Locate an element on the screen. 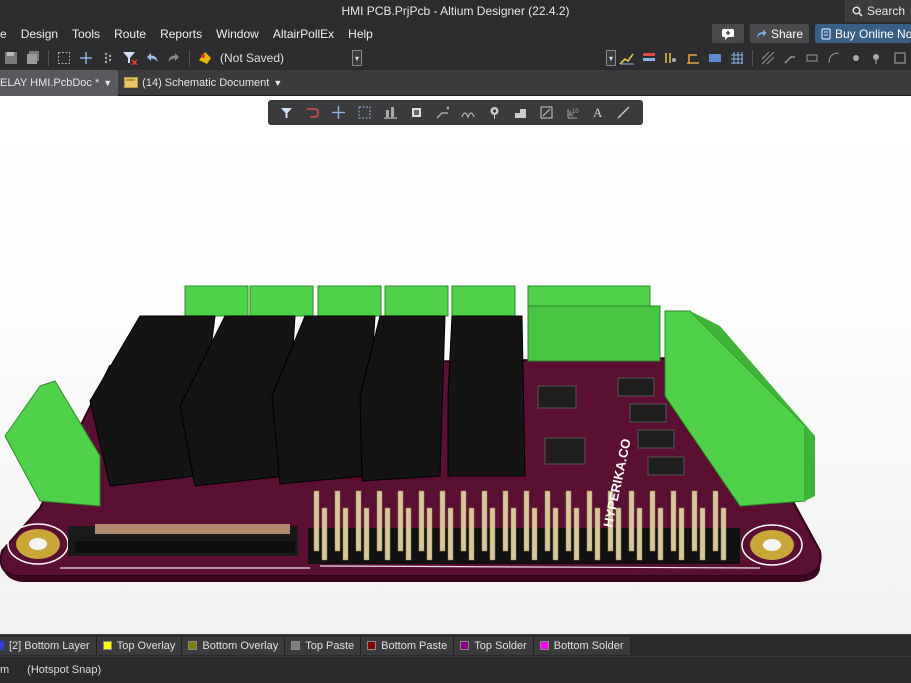  layer-tab-bottom-layer: [2] Bottom Layer is located at coordinates (48, 645).